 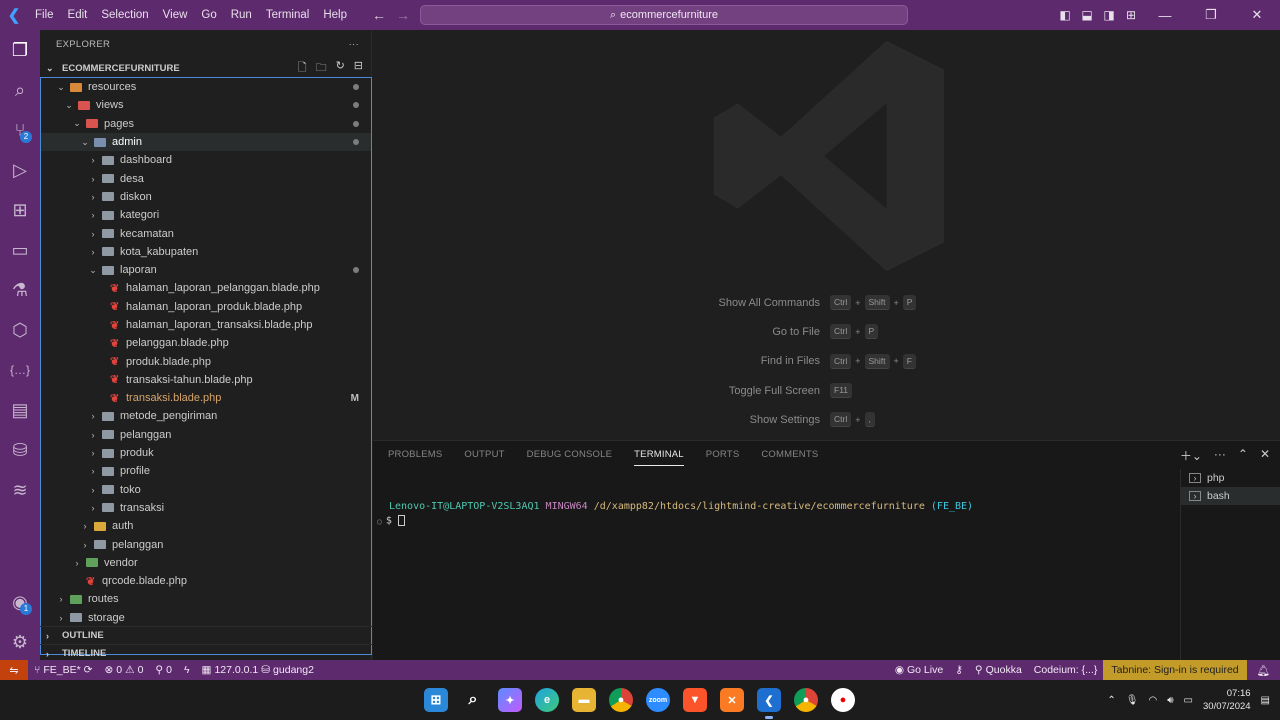 What do you see at coordinates (340, 68) in the screenshot?
I see `refresh-icon: ↻` at bounding box center [340, 68].